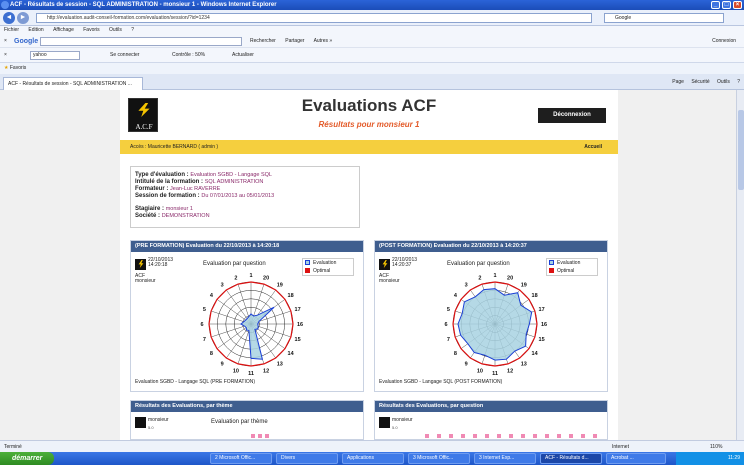 The height and width of the screenshot is (465, 744). I want to click on menu-edition: Edition, so click(35, 30).